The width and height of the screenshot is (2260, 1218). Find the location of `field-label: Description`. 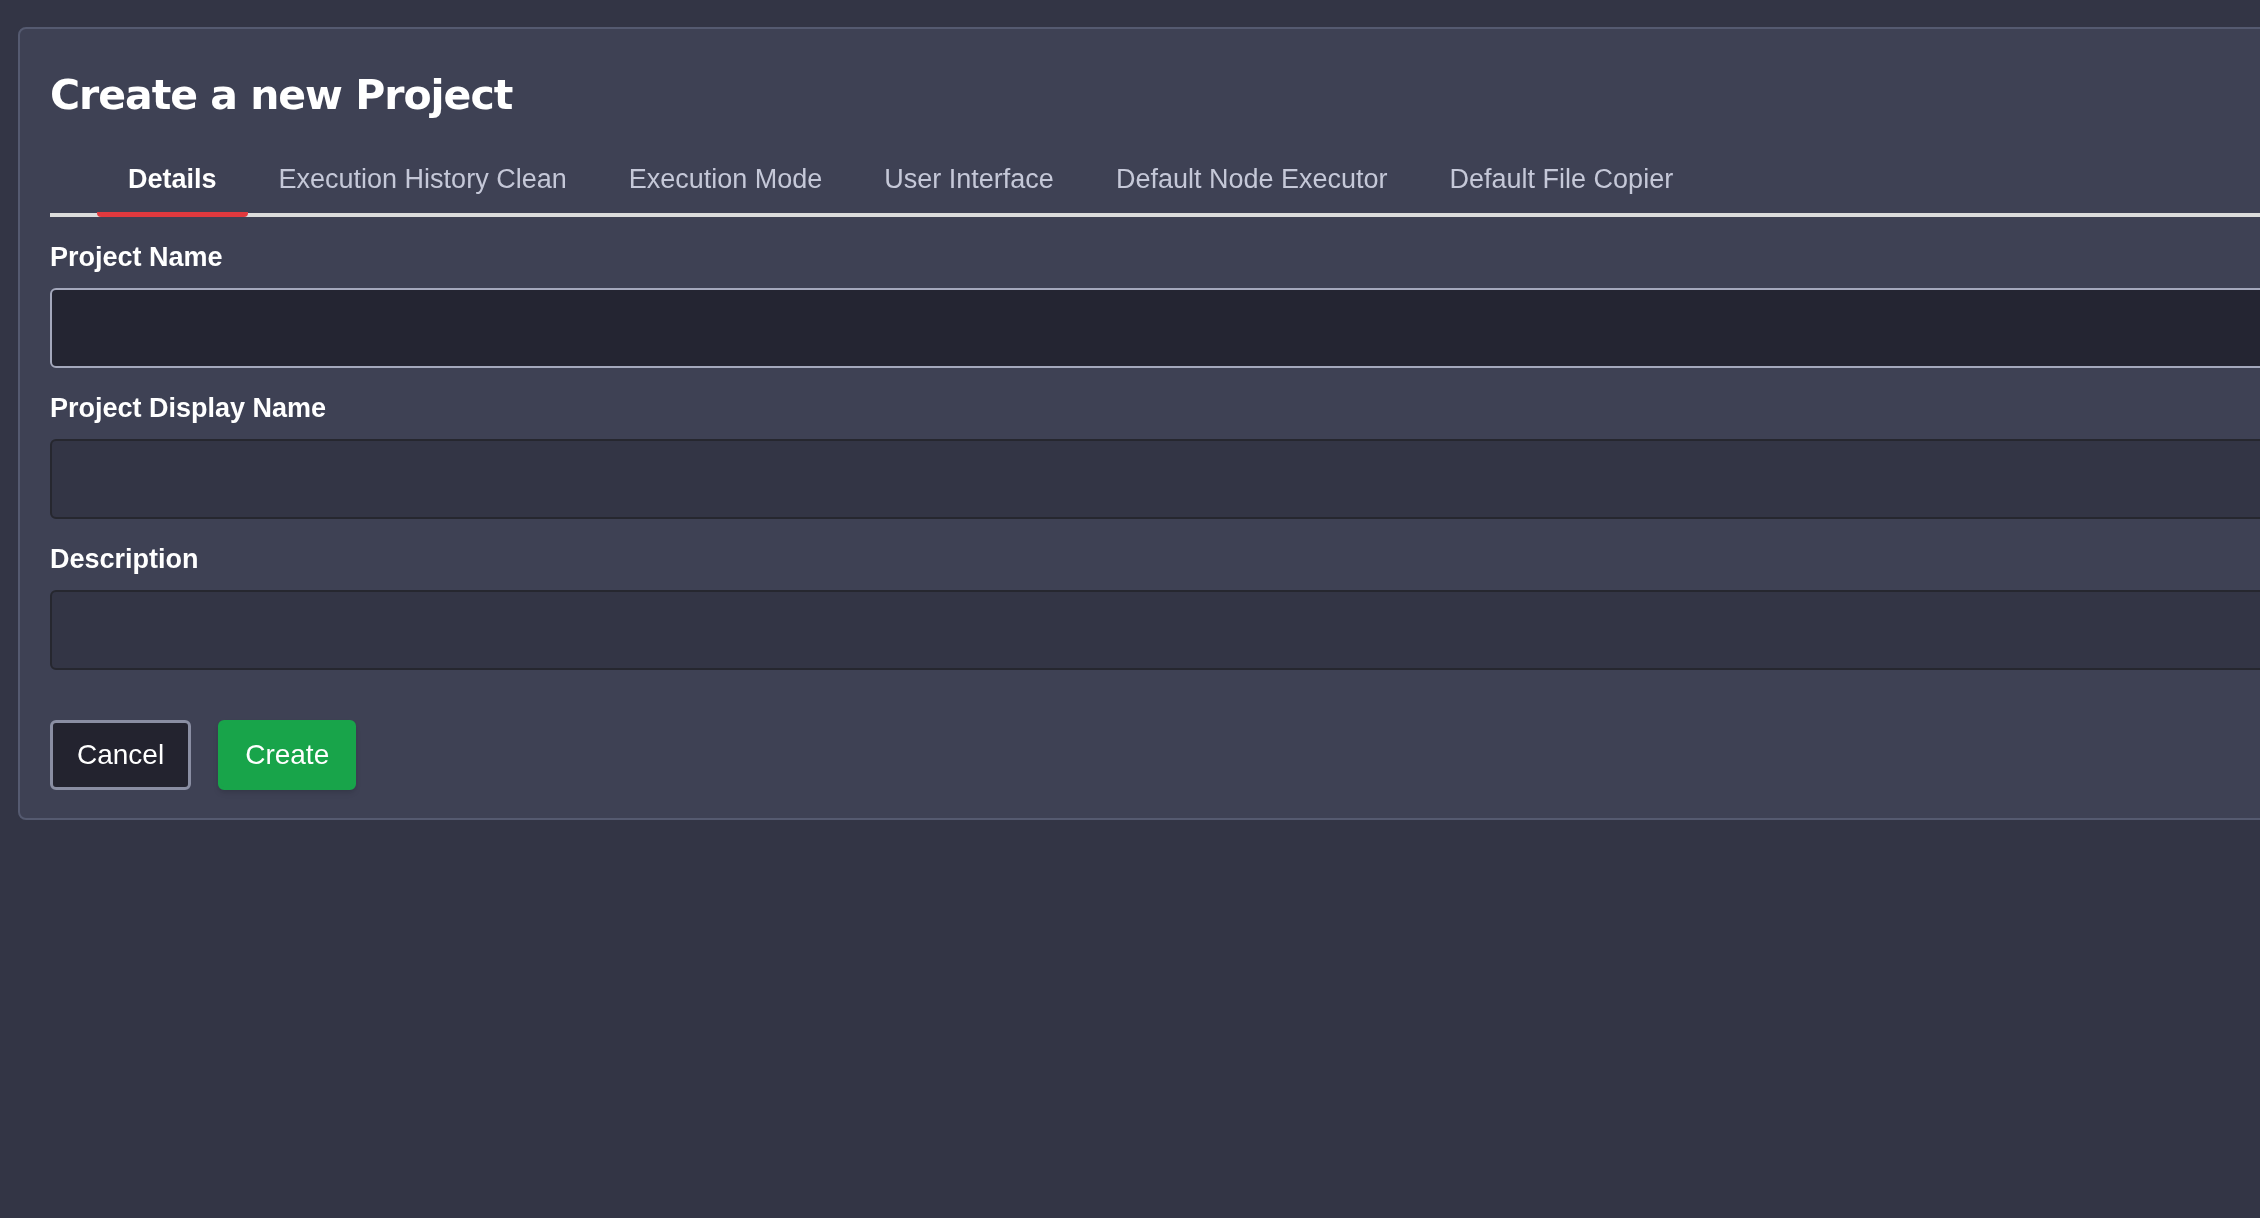

field-label: Description is located at coordinates (125, 559).